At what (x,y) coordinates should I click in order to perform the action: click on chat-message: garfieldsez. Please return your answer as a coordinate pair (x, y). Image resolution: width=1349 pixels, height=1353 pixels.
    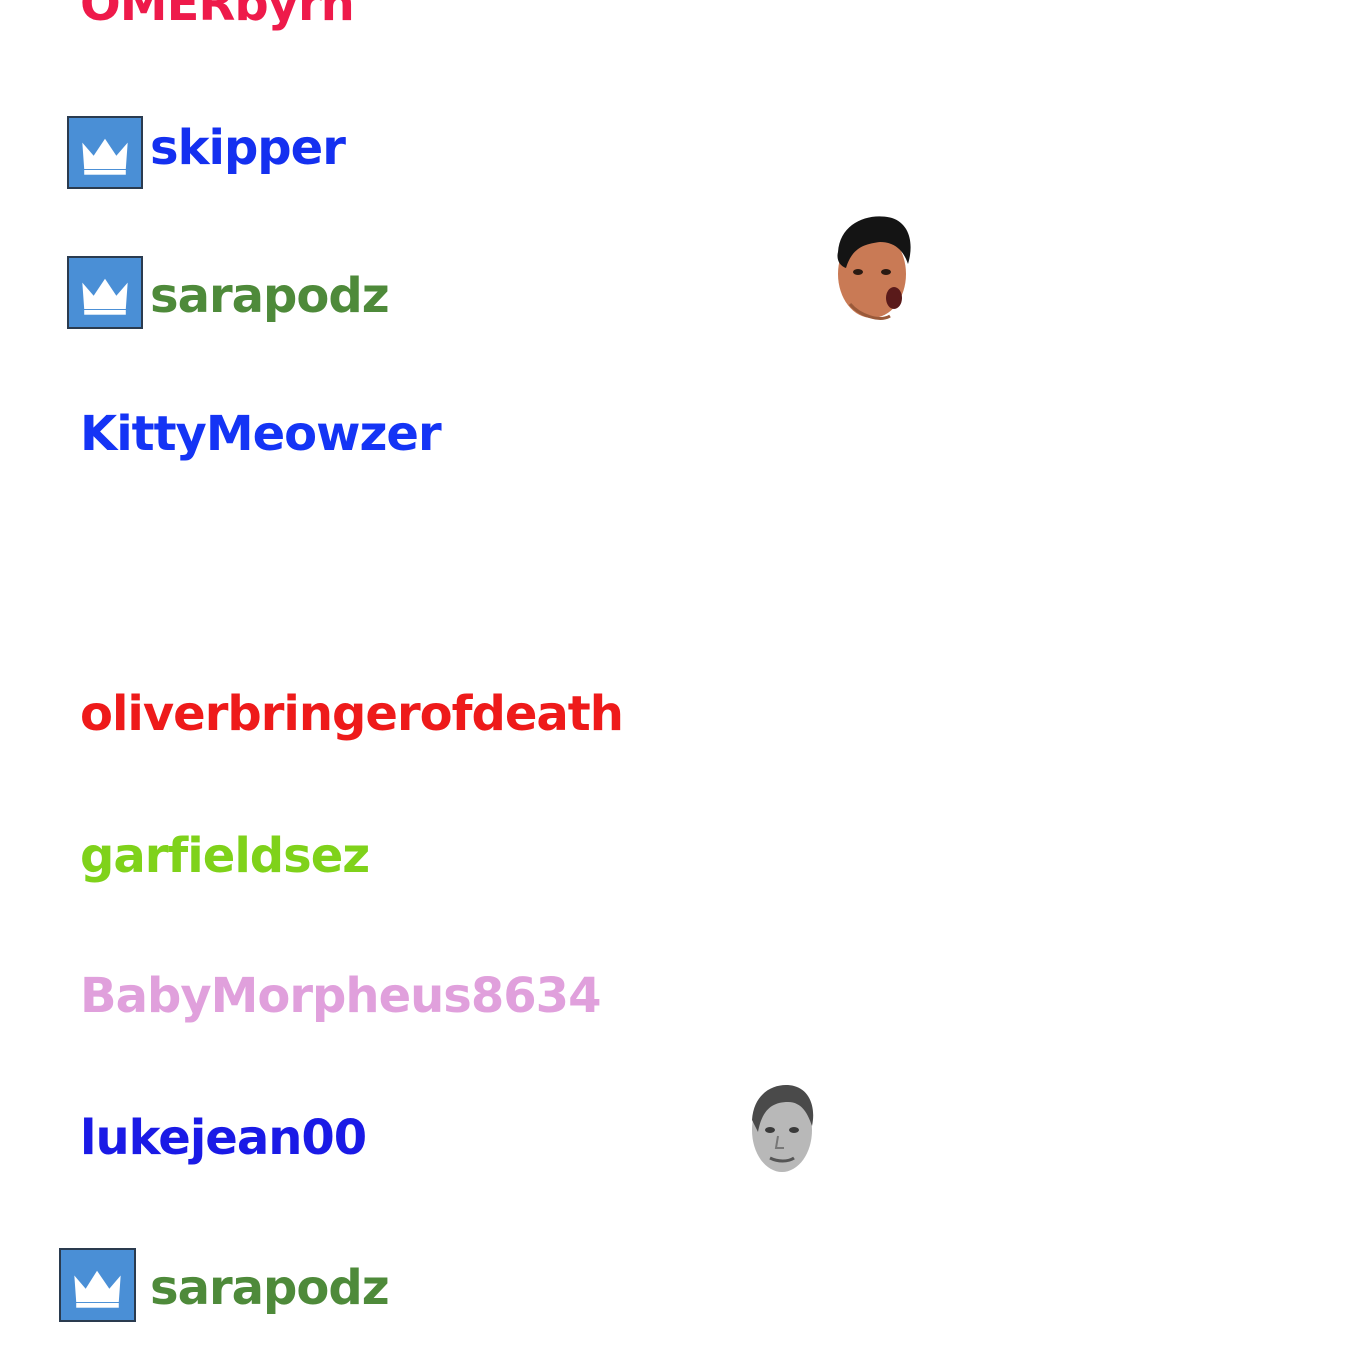
    Looking at the image, I should click on (674, 867).